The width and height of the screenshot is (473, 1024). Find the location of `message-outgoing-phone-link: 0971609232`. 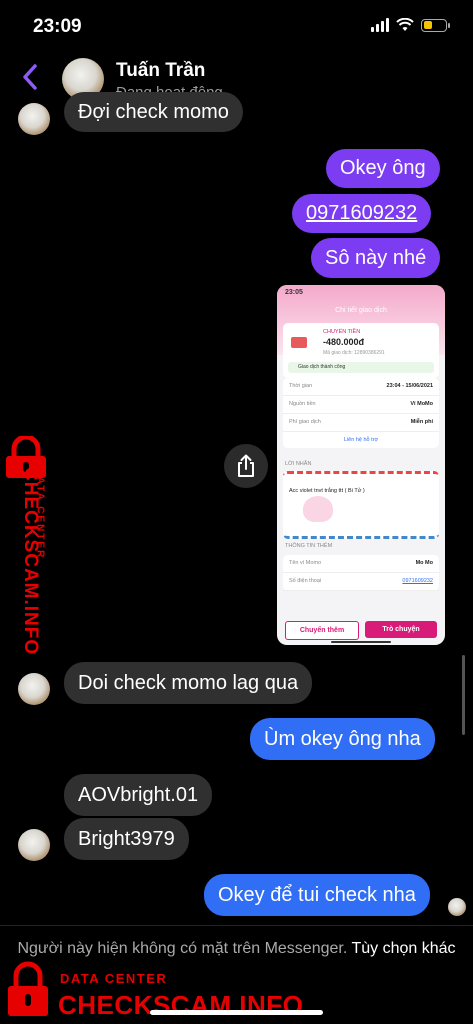

message-outgoing-phone-link: 0971609232 is located at coordinates (362, 213).